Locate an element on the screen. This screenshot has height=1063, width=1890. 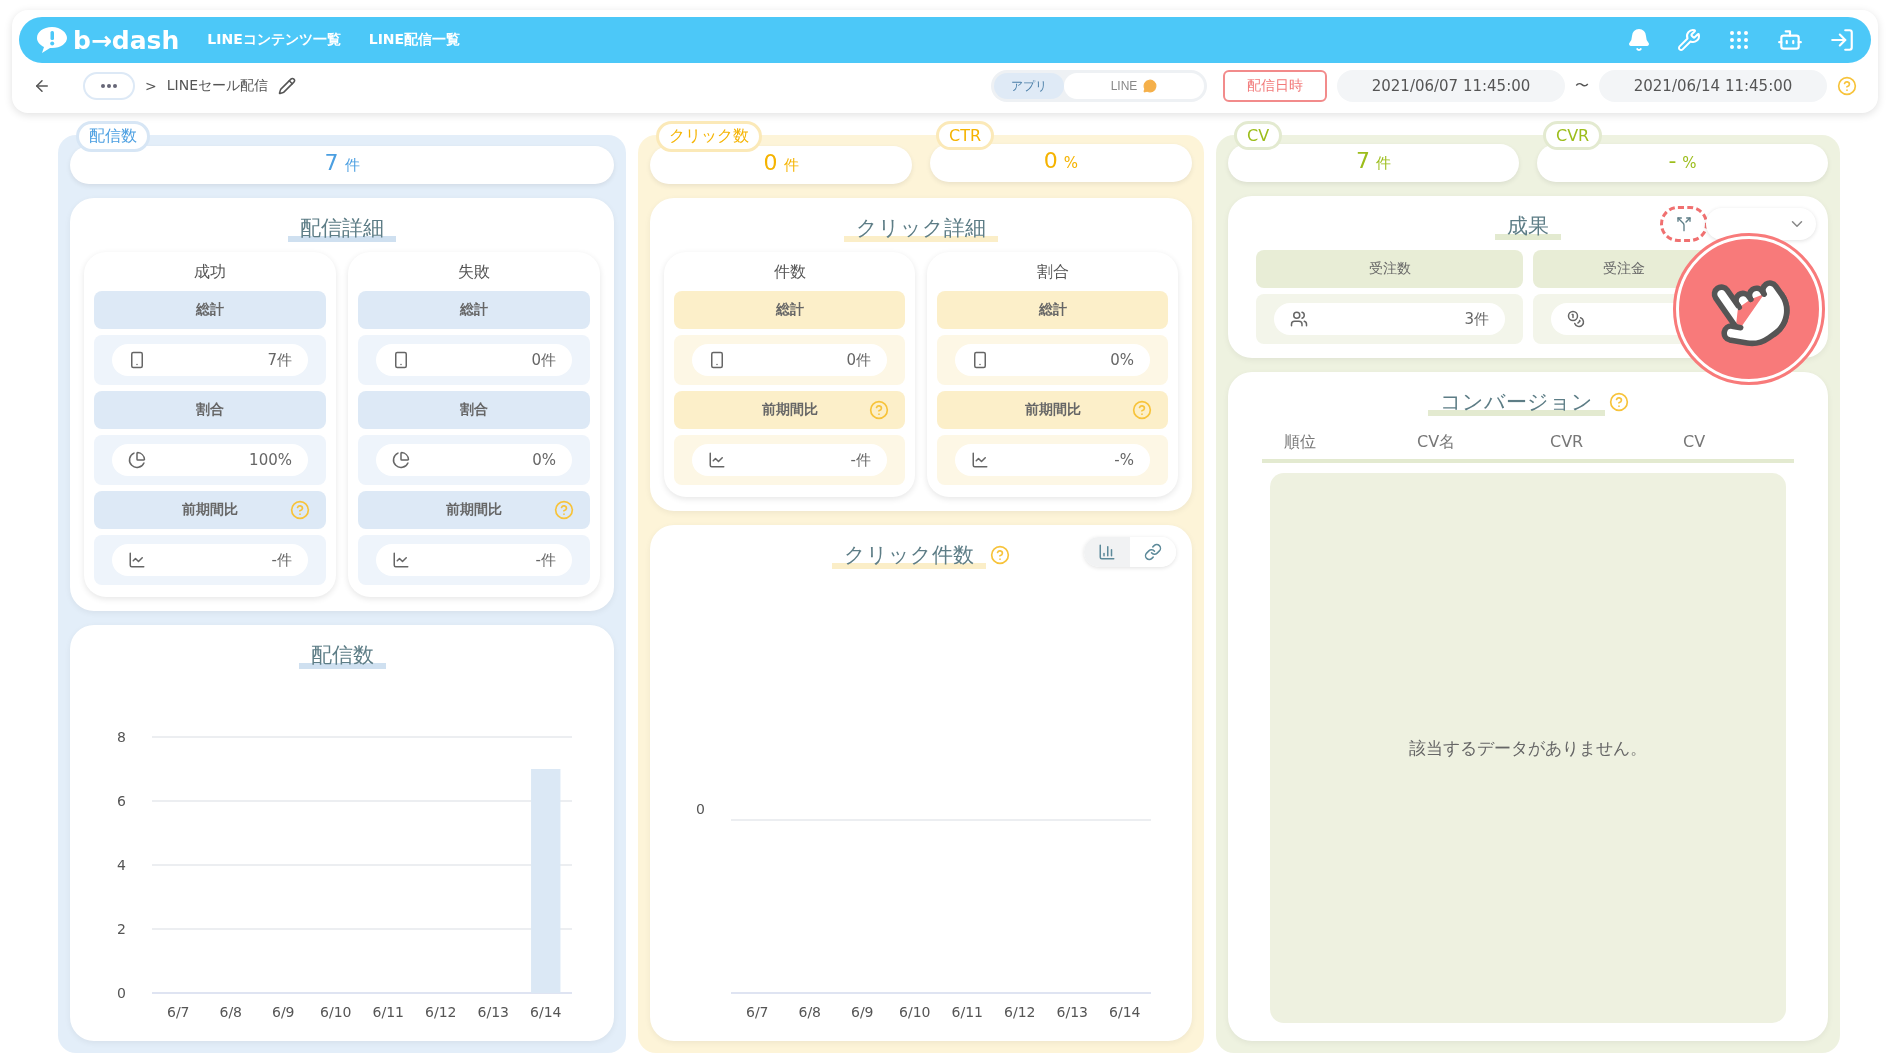
metric-tag: CTR is located at coordinates (965, 135).